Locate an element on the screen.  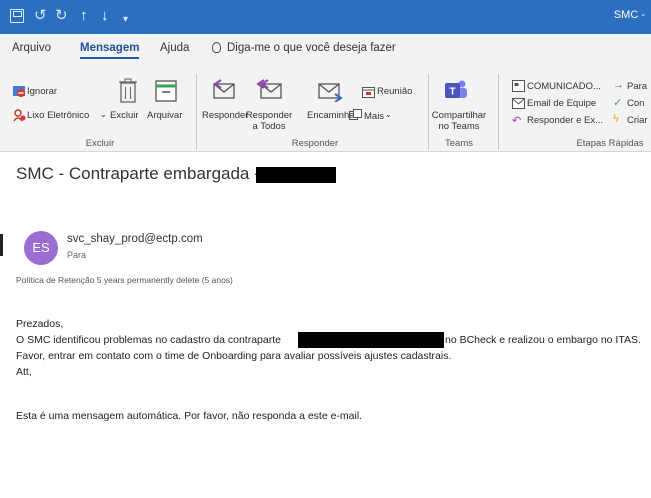
group-label-etapas: Etapas Rápidas is located at coordinates (610, 143).